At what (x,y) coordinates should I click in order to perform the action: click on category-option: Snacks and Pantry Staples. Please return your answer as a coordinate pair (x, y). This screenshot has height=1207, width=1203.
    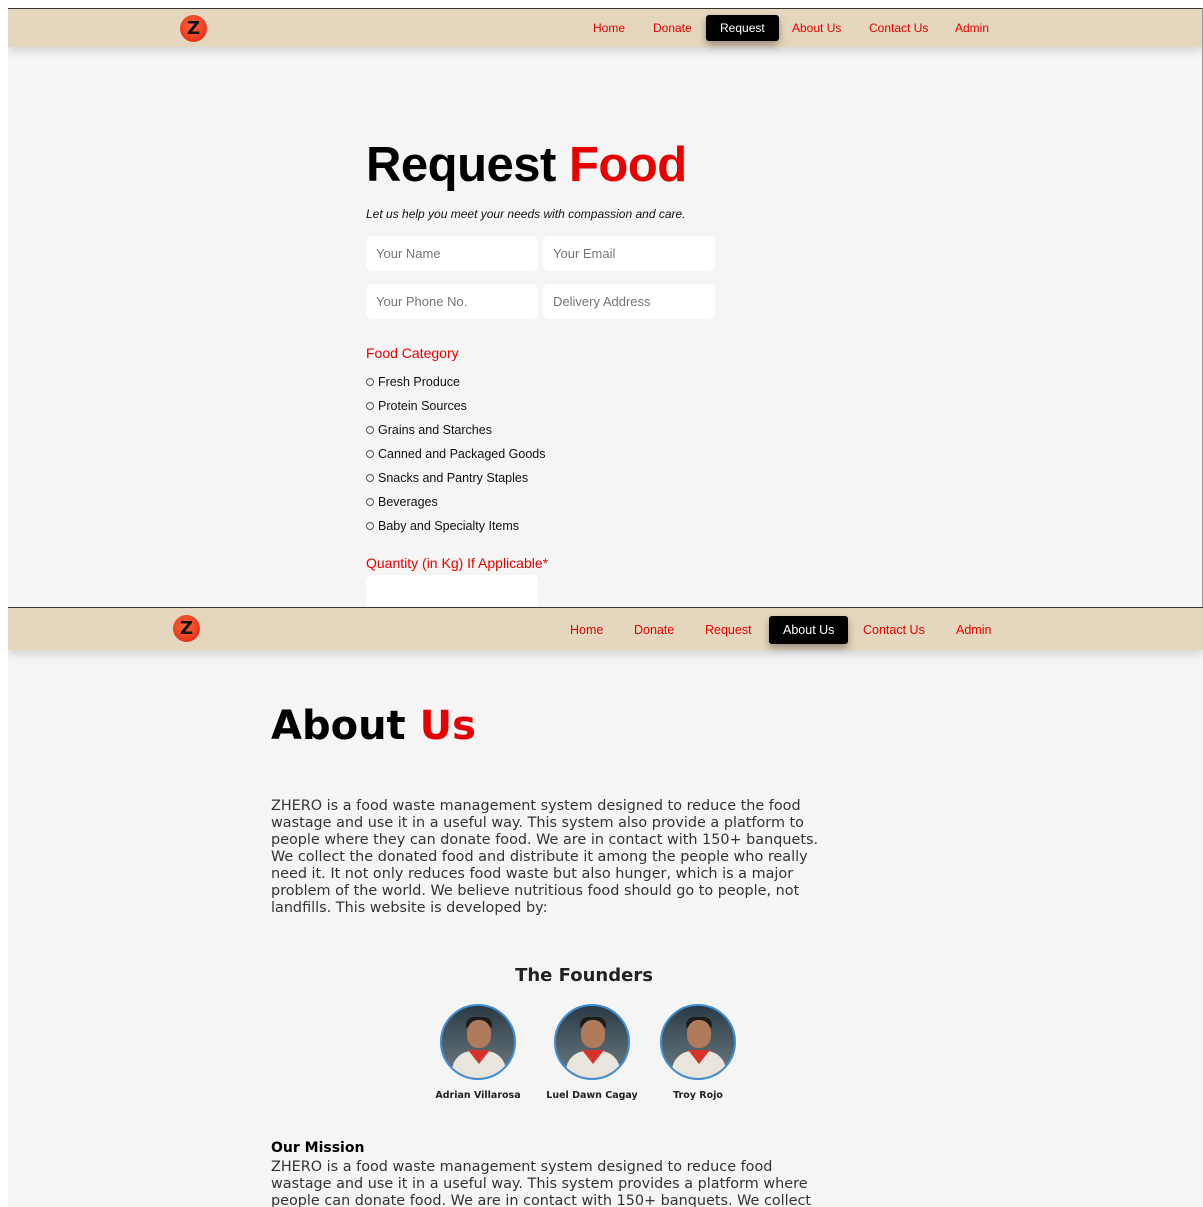
    Looking at the image, I should click on (447, 478).